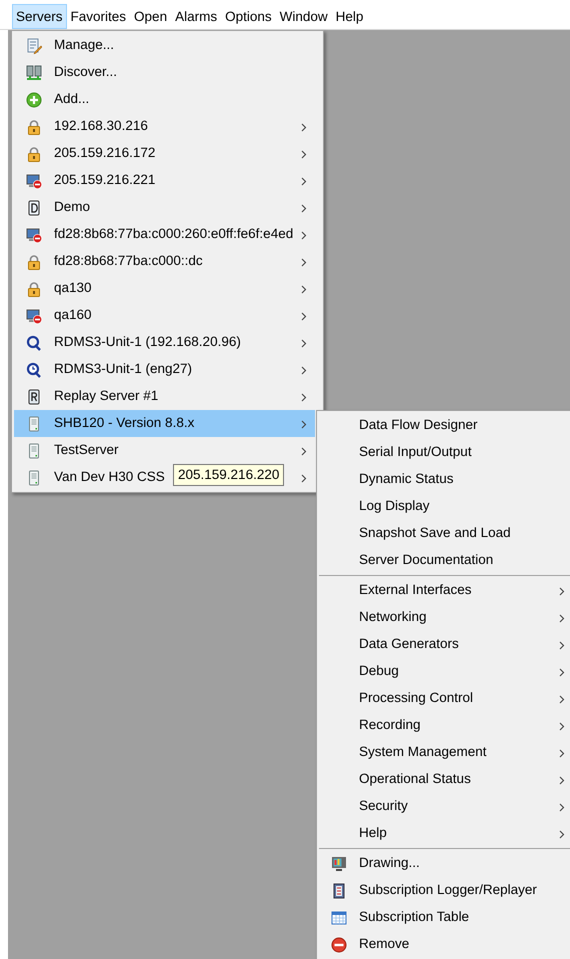  What do you see at coordinates (339, 864) in the screenshot?
I see `monitor-chart-icon` at bounding box center [339, 864].